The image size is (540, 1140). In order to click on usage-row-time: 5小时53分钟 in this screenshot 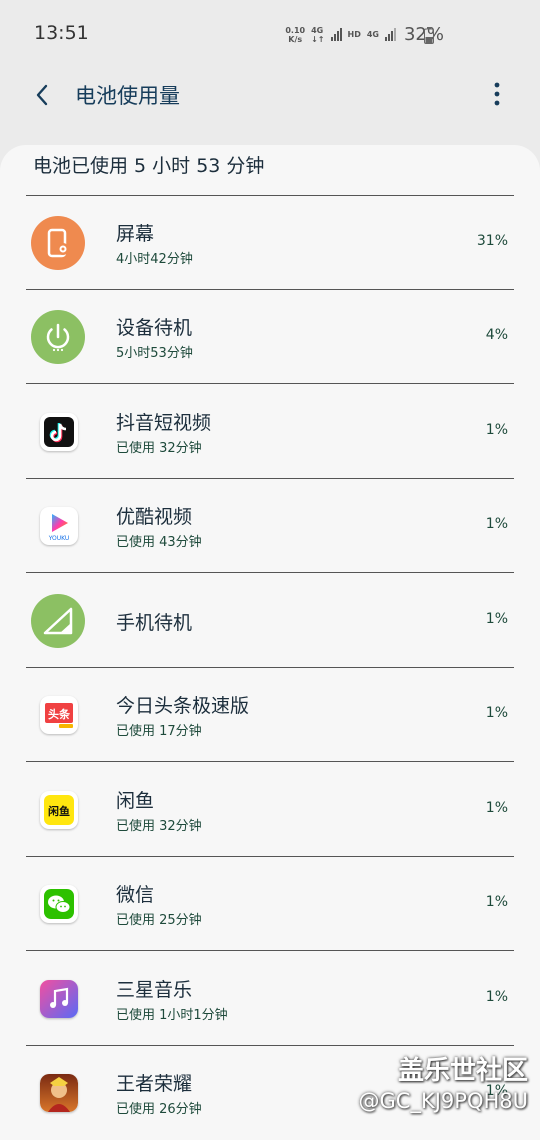, I will do `click(154, 353)`.